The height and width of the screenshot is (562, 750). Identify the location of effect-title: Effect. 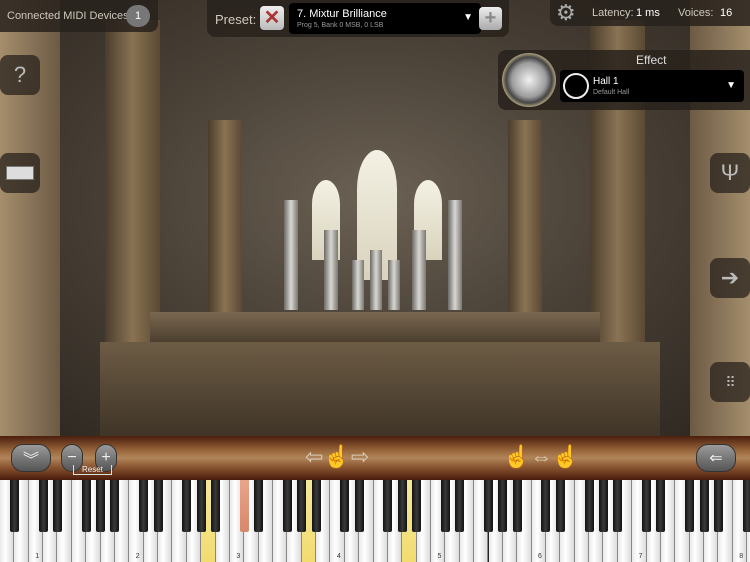
(651, 60).